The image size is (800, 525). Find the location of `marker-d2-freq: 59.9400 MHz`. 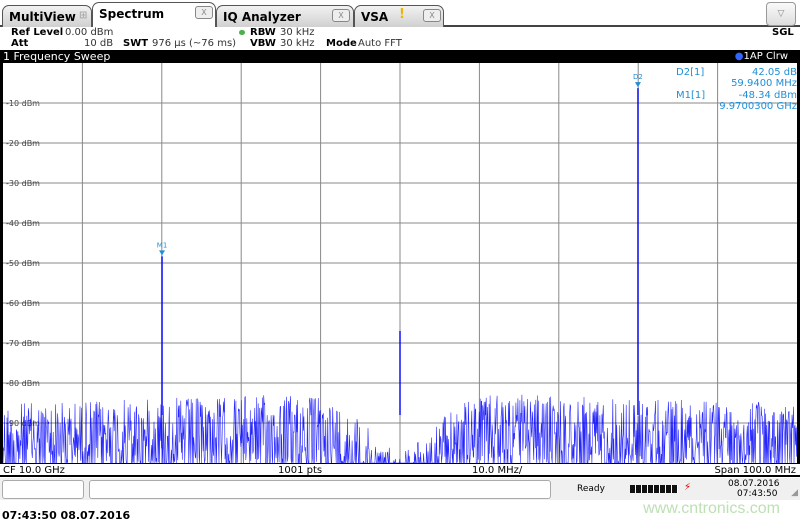

marker-d2-freq: 59.9400 MHz is located at coordinates (764, 83).